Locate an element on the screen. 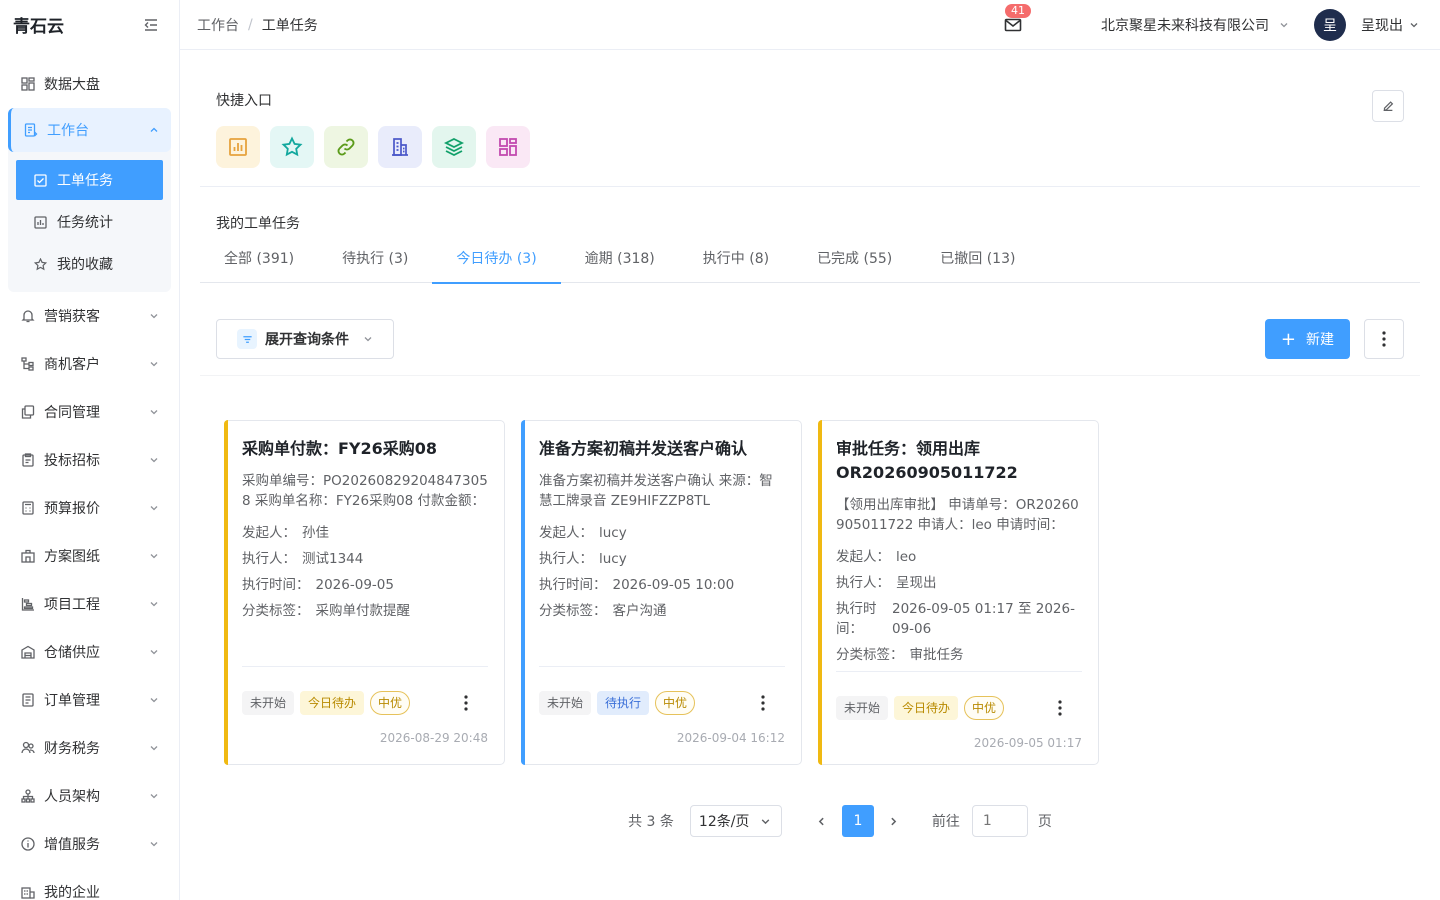 This screenshot has width=1440, height=900. sidebar-item-label: 数据大盘 is located at coordinates (72, 85).